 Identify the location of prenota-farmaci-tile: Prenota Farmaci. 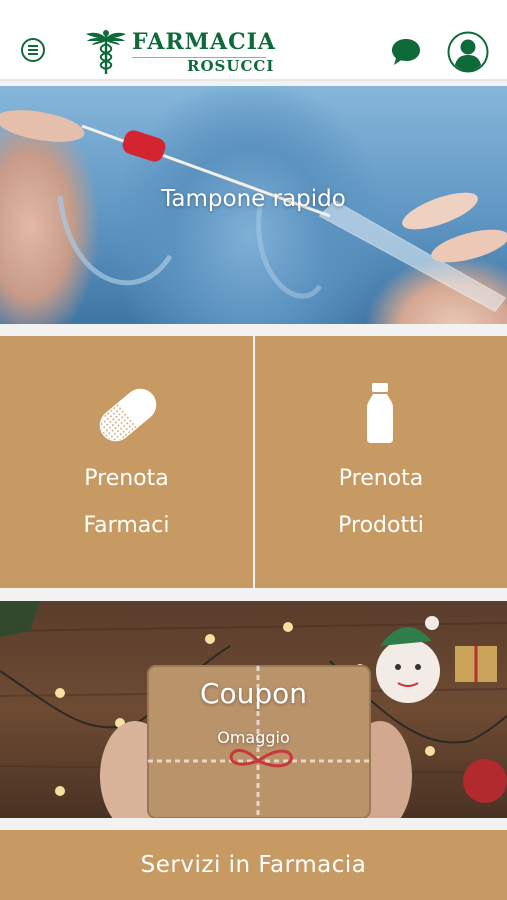
(126, 462).